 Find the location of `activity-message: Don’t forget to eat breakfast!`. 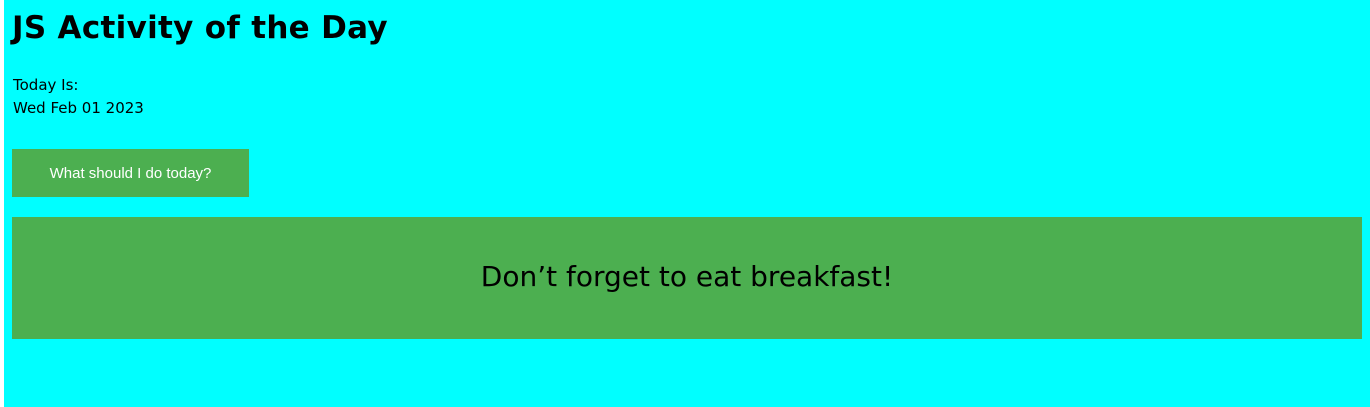

activity-message: Don’t forget to eat breakfast! is located at coordinates (687, 276).